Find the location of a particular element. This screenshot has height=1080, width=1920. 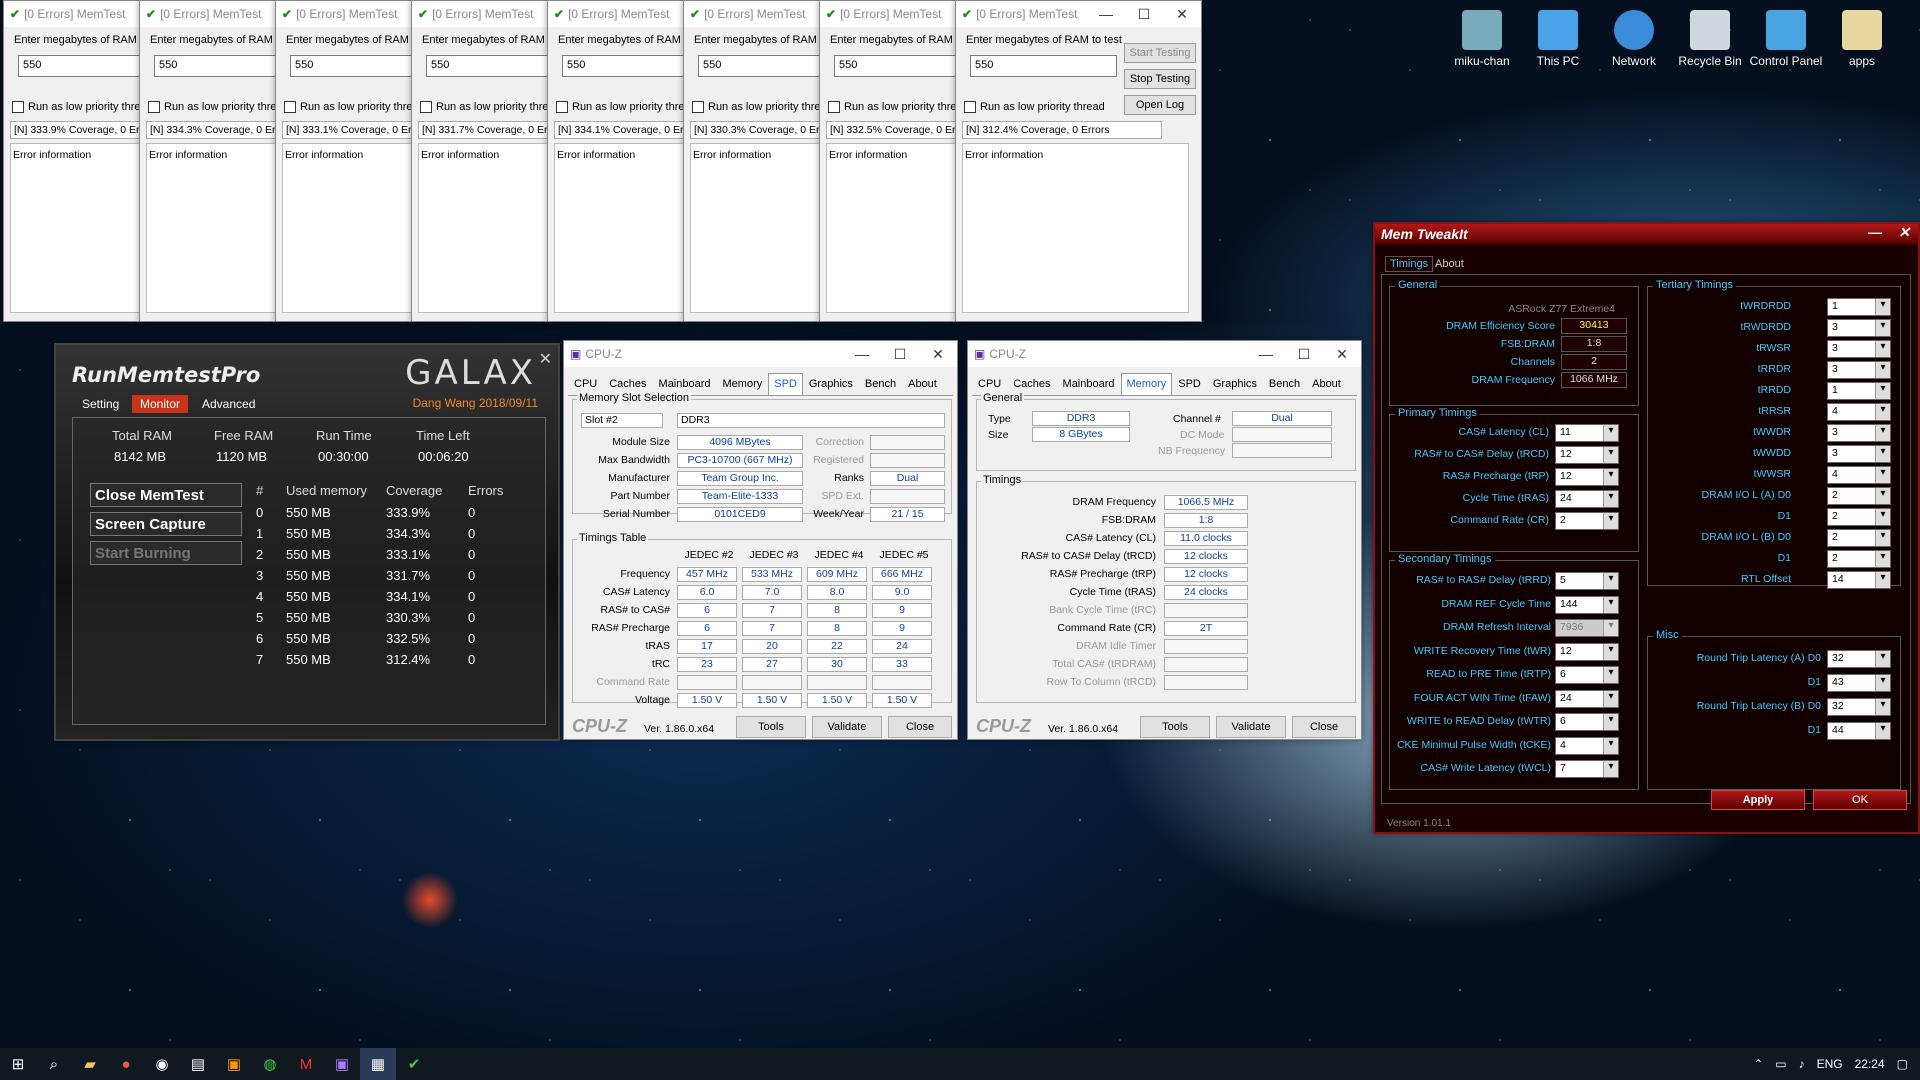

app-icon-4: ▣ is located at coordinates (234, 1064).